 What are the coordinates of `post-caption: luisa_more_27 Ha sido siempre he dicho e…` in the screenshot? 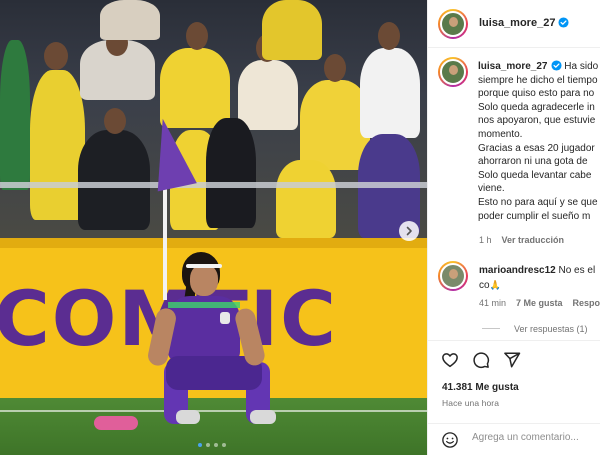 It's located at (539, 141).